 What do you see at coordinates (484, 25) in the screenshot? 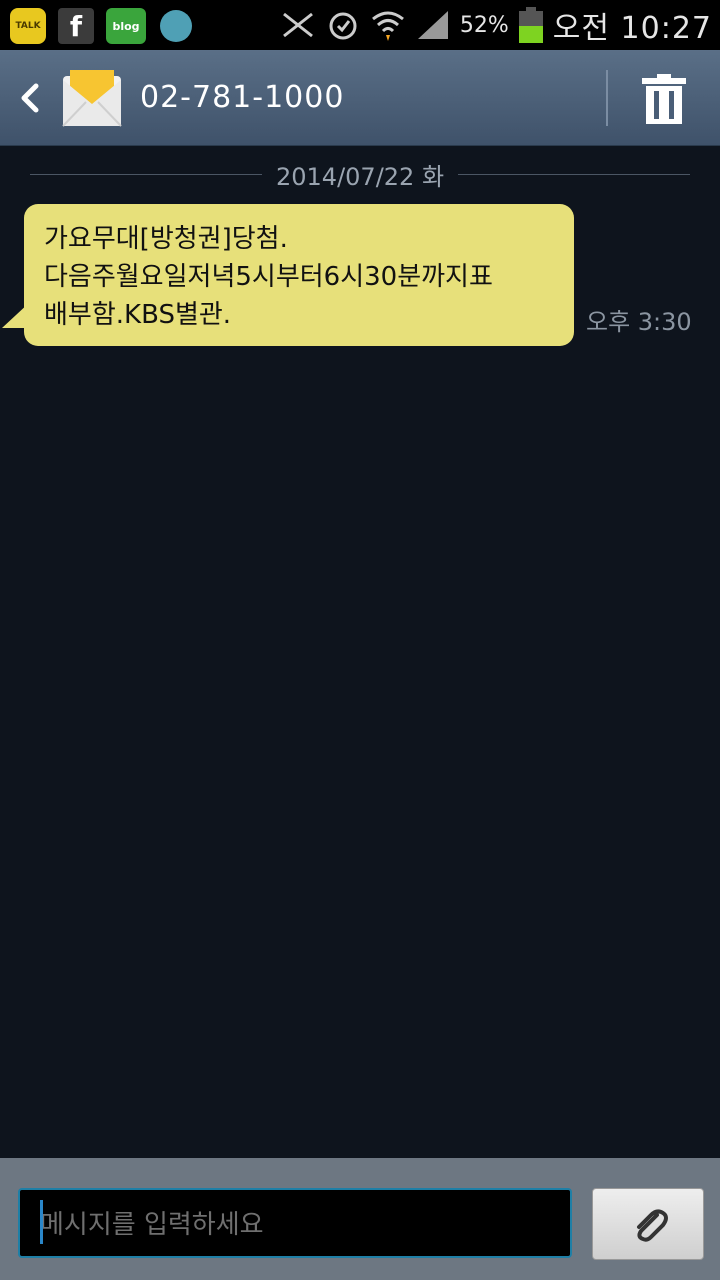
I see `battery-percent: 52%` at bounding box center [484, 25].